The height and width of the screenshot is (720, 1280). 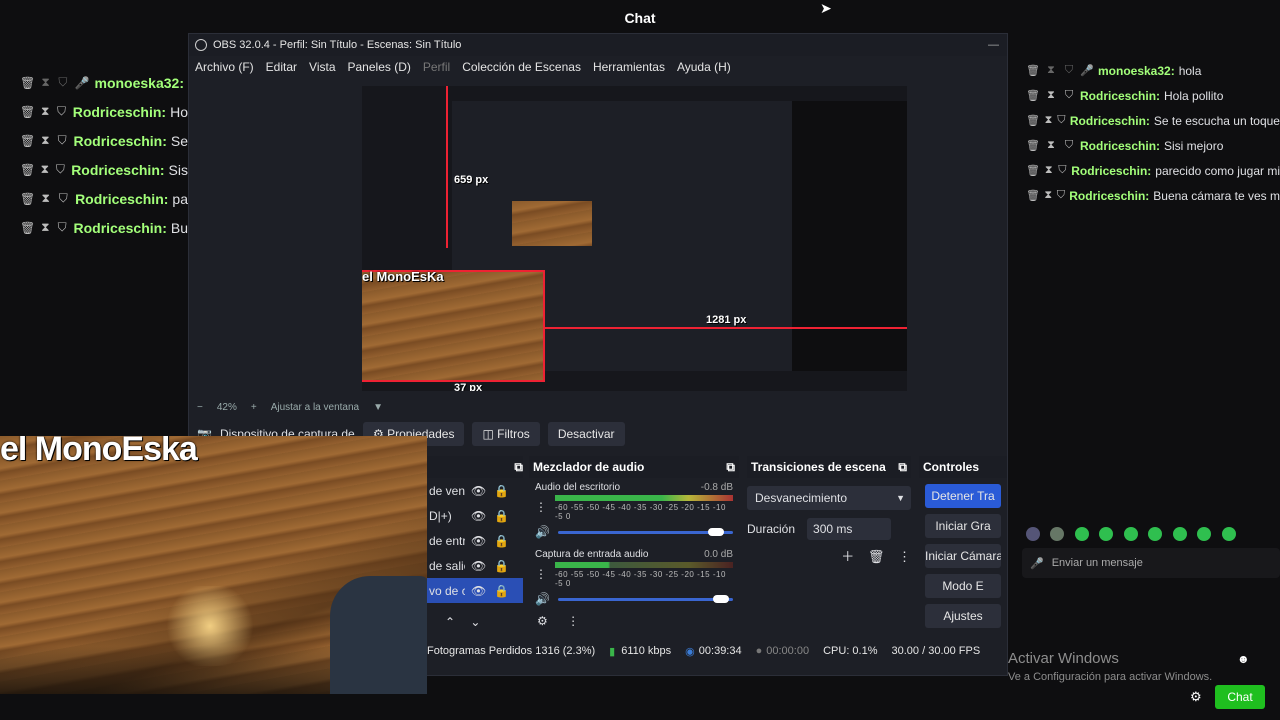 I want to click on selected-webcam-source, so click(x=453, y=326).